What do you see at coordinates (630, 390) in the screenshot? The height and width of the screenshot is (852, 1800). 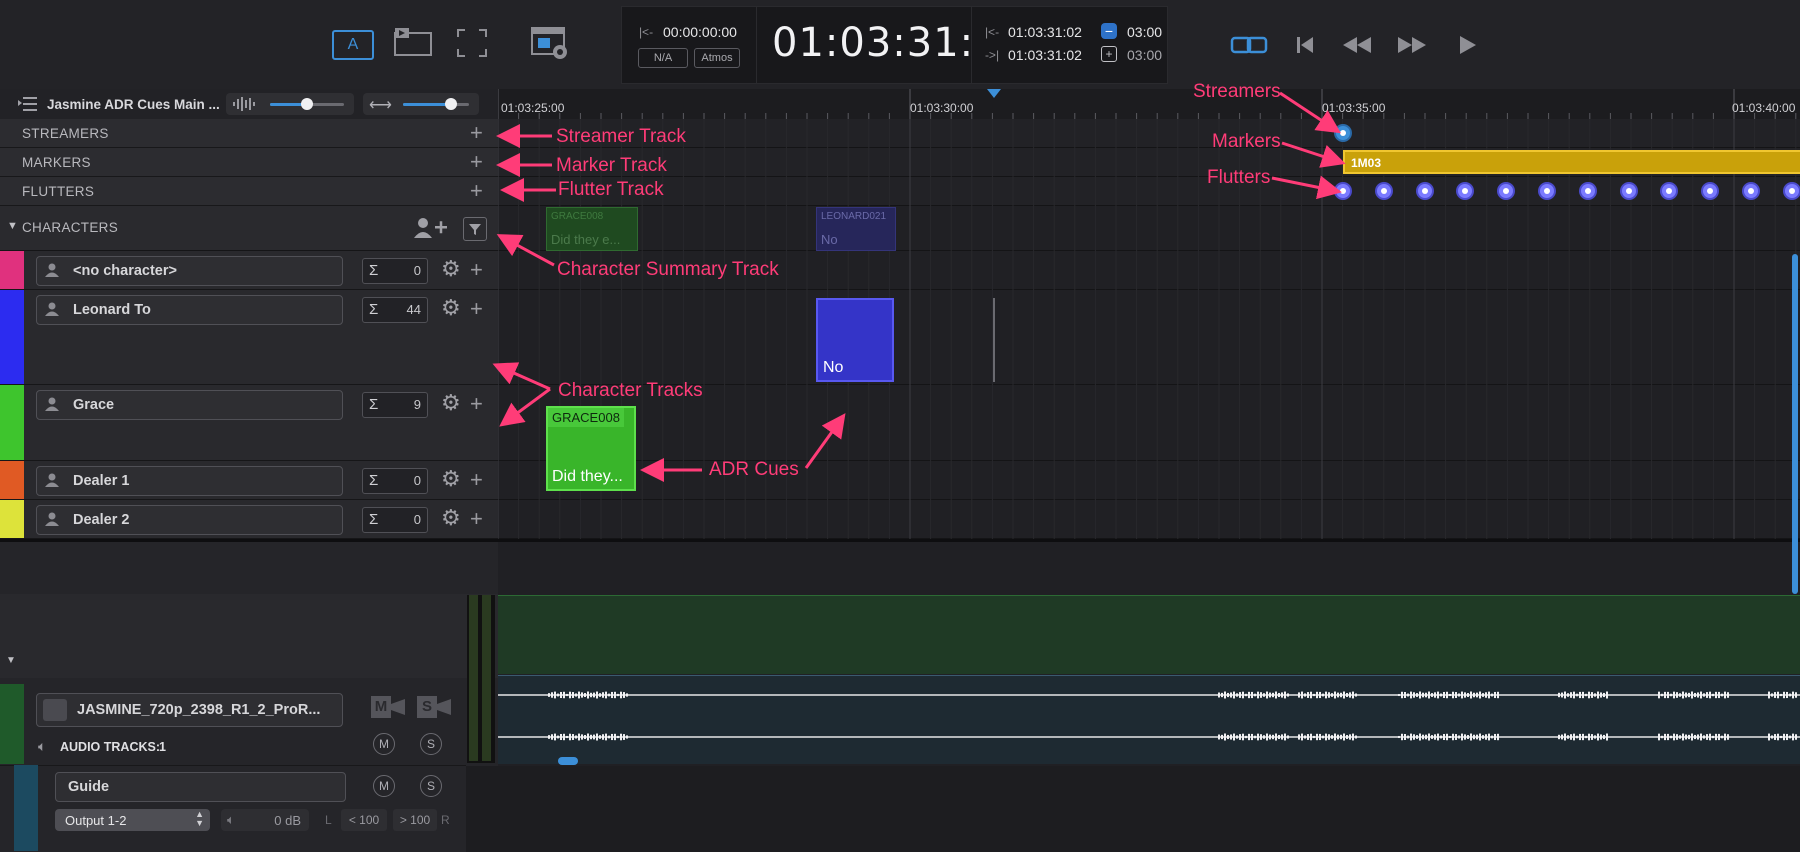 I see `annotation-character-tracks: Character Tracks` at bounding box center [630, 390].